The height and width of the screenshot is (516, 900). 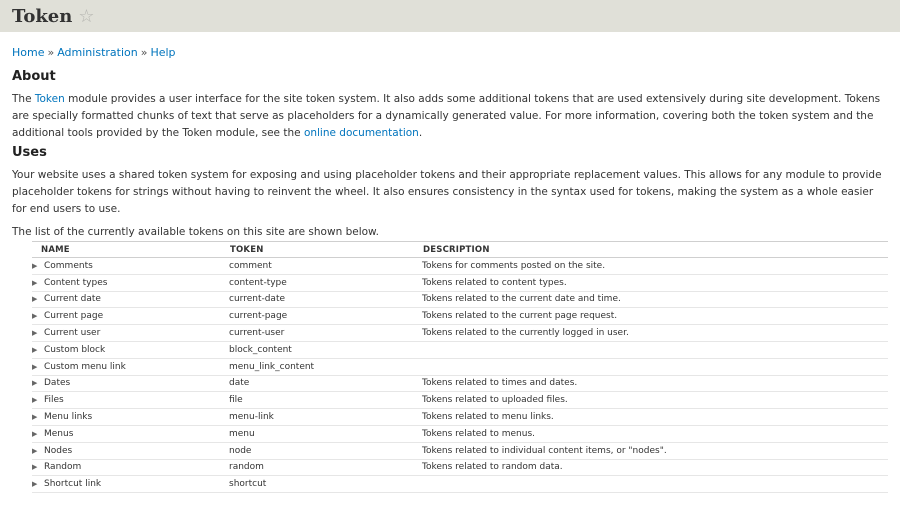 What do you see at coordinates (126, 384) in the screenshot?
I see `token-name-cell: ▶ Dates` at bounding box center [126, 384].